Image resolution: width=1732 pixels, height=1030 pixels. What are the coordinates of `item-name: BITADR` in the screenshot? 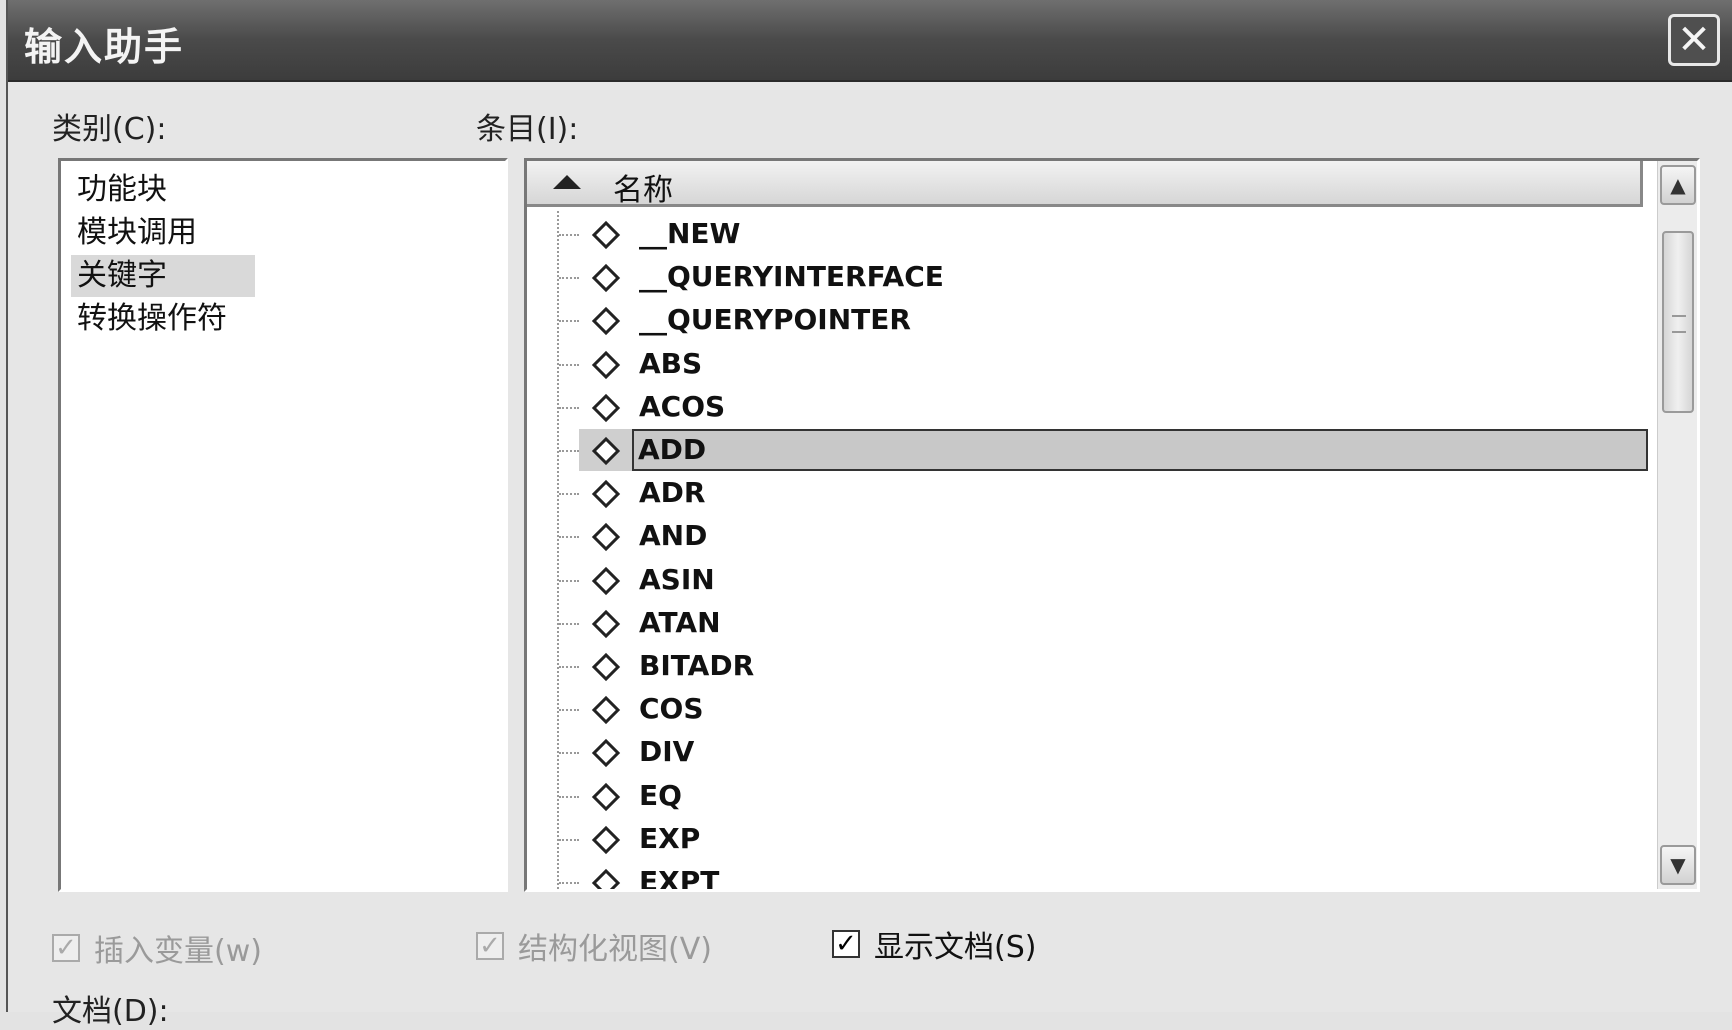 It's located at (697, 665).